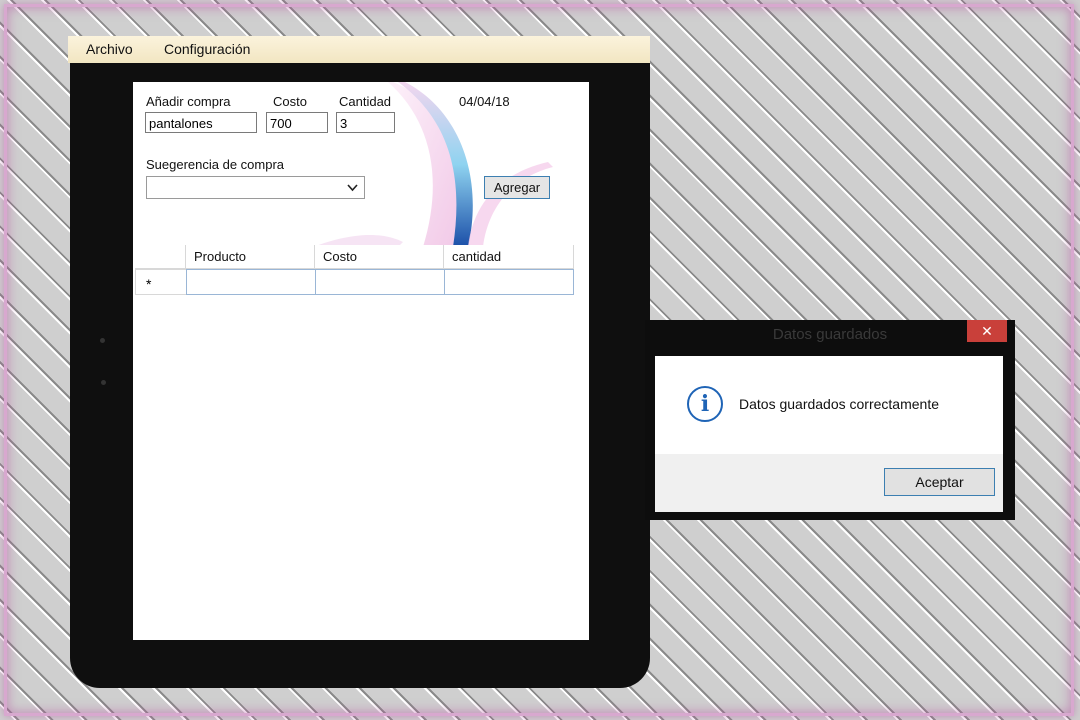 The width and height of the screenshot is (1080, 720). Describe the element at coordinates (290, 101) in the screenshot. I see `cost-label: Costo` at that location.